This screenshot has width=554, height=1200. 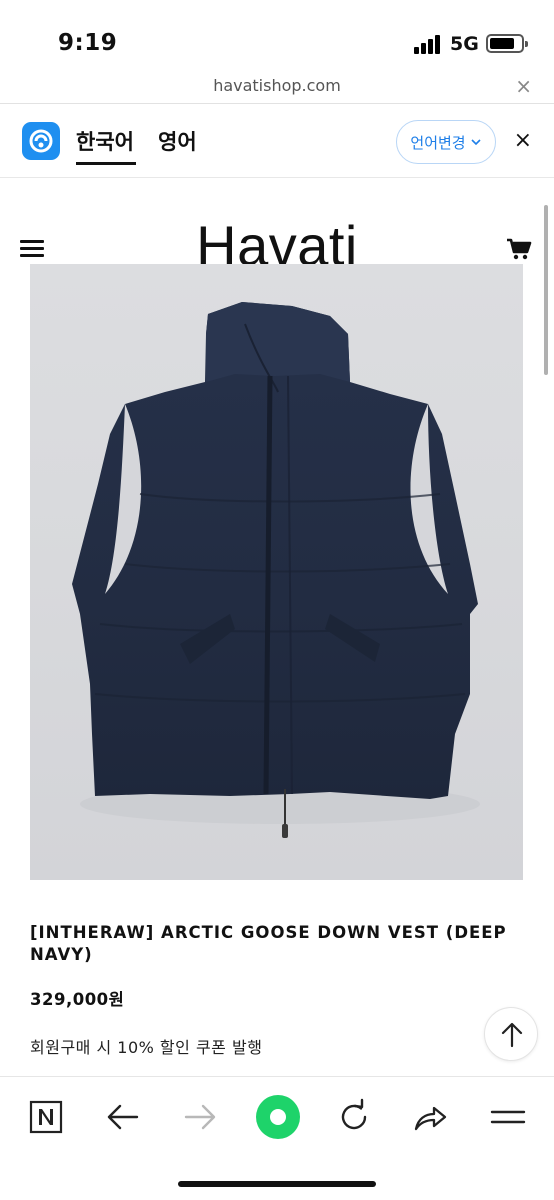 I want to click on forward-arrow-icon, so click(x=200, y=1117).